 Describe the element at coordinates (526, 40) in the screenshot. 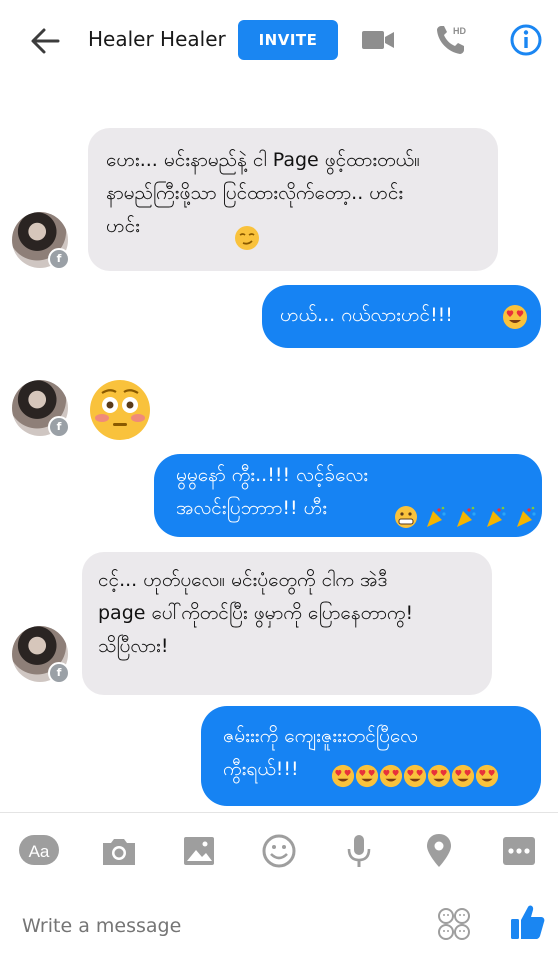

I see `info-icon` at that location.